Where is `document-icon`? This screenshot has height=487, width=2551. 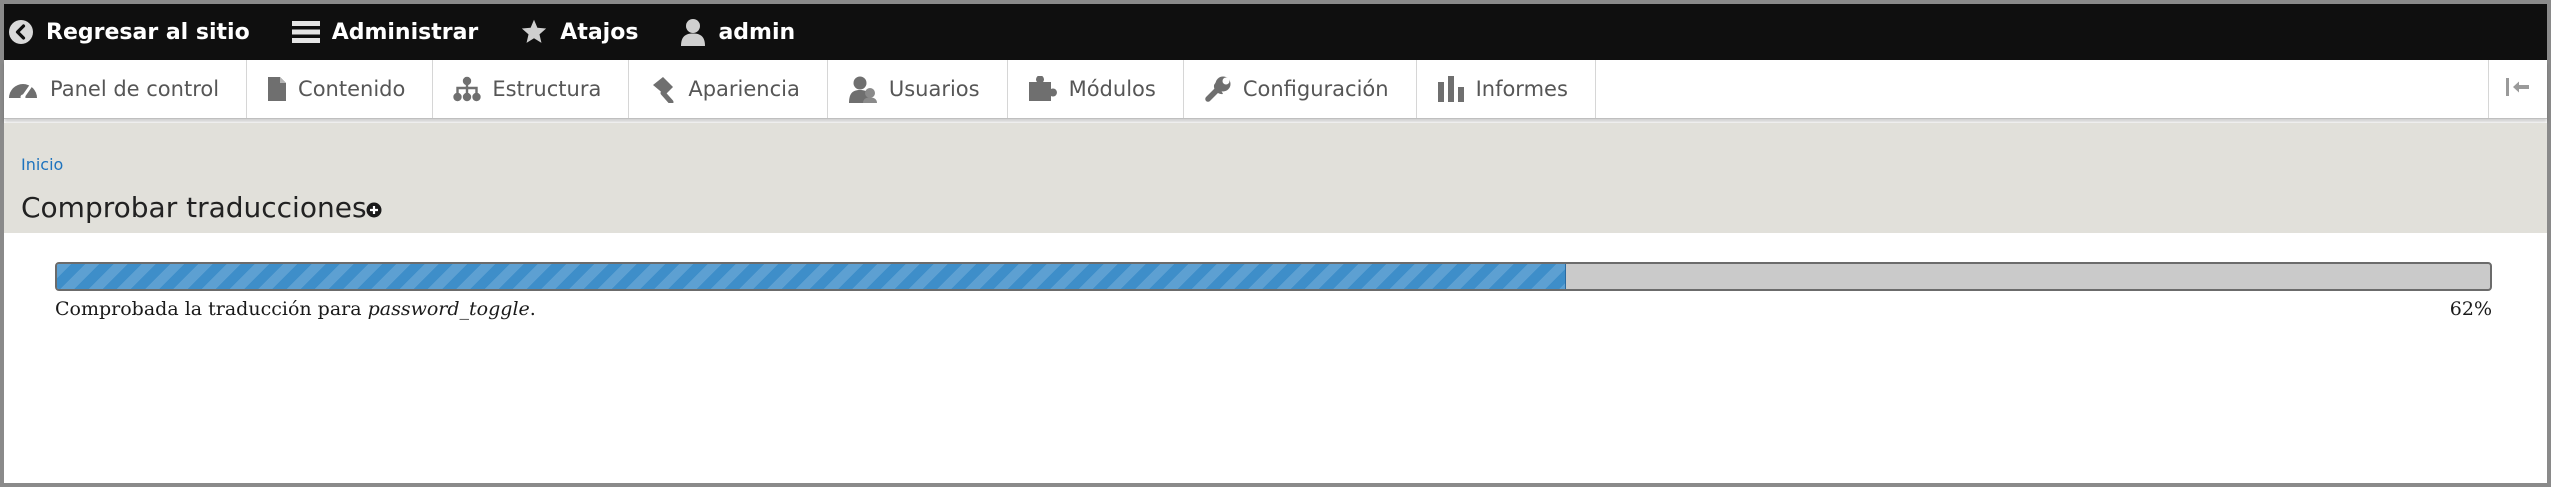
document-icon is located at coordinates (277, 89).